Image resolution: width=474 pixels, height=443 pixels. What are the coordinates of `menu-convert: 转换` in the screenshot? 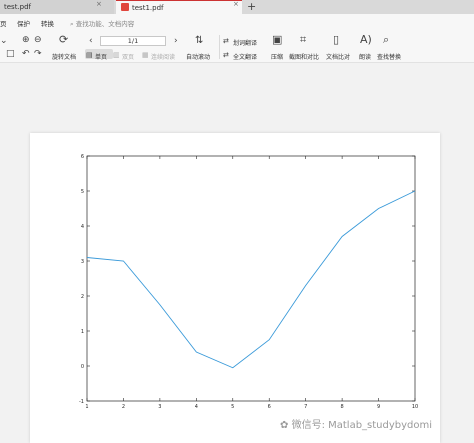 It's located at (47, 23).